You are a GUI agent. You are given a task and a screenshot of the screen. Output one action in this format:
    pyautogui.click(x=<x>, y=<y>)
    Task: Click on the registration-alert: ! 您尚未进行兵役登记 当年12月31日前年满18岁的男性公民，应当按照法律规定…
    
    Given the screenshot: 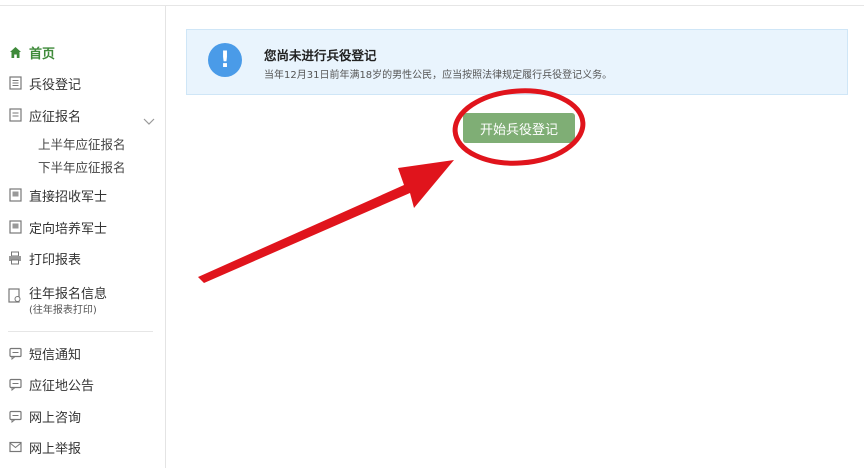 What is the action you would take?
    pyautogui.click(x=517, y=62)
    